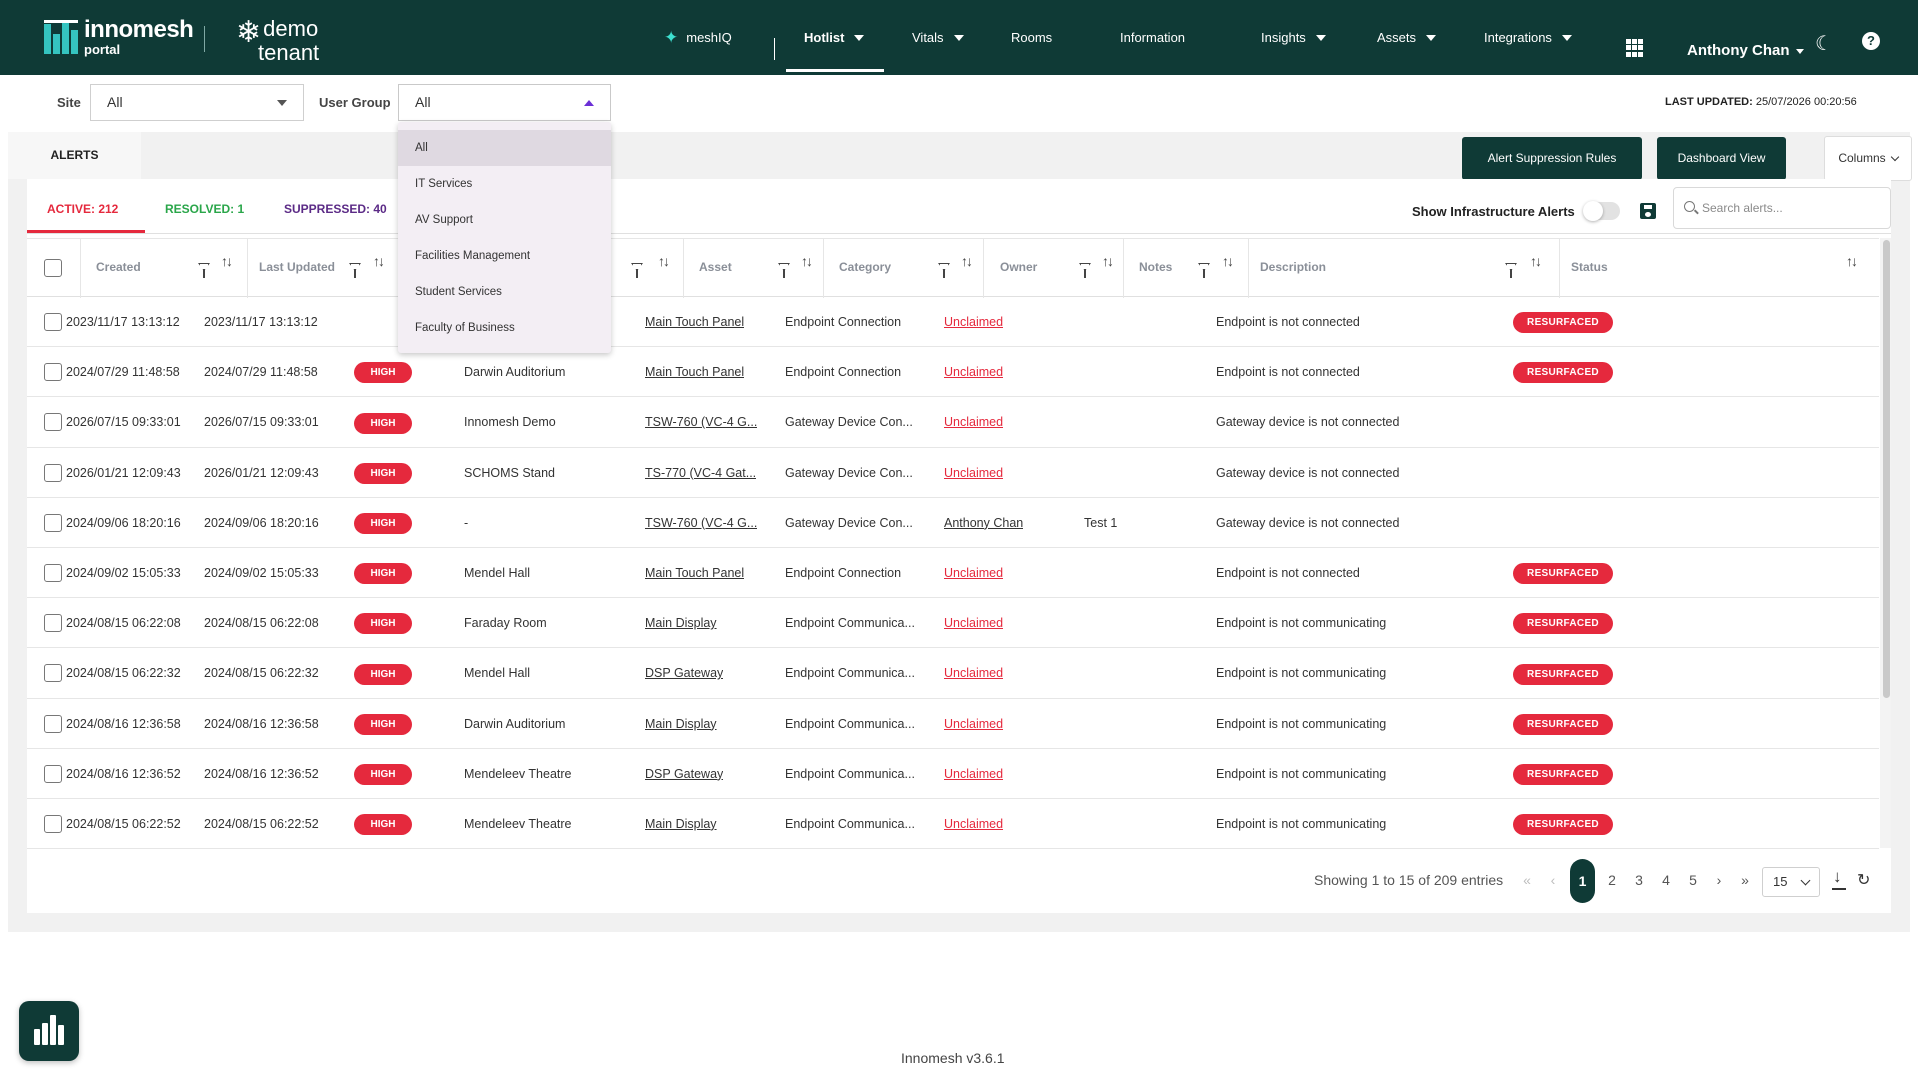 The height and width of the screenshot is (1080, 1918). What do you see at coordinates (1871, 41) in the screenshot?
I see `help-icon: ?` at bounding box center [1871, 41].